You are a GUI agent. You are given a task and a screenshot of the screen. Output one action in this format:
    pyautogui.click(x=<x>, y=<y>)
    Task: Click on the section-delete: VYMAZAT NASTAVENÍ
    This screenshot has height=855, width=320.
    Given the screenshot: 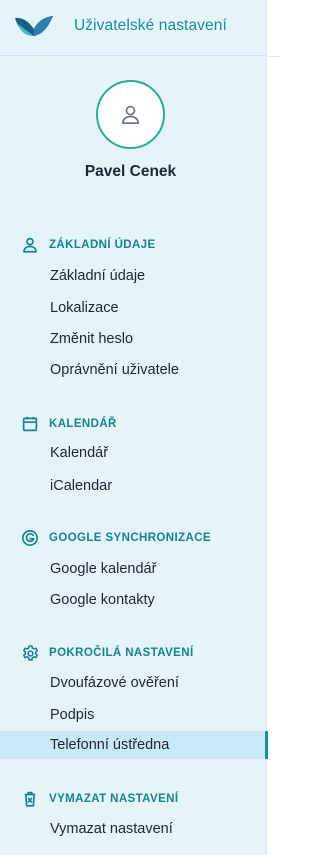 What is the action you would take?
    pyautogui.click(x=99, y=799)
    